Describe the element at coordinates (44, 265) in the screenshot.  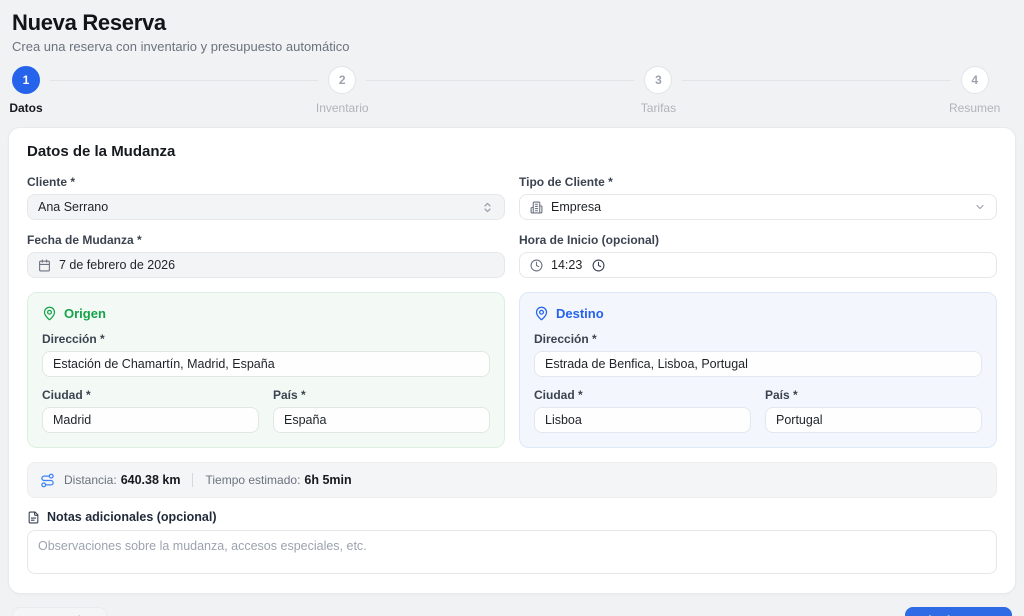
I see `calendar-icon` at that location.